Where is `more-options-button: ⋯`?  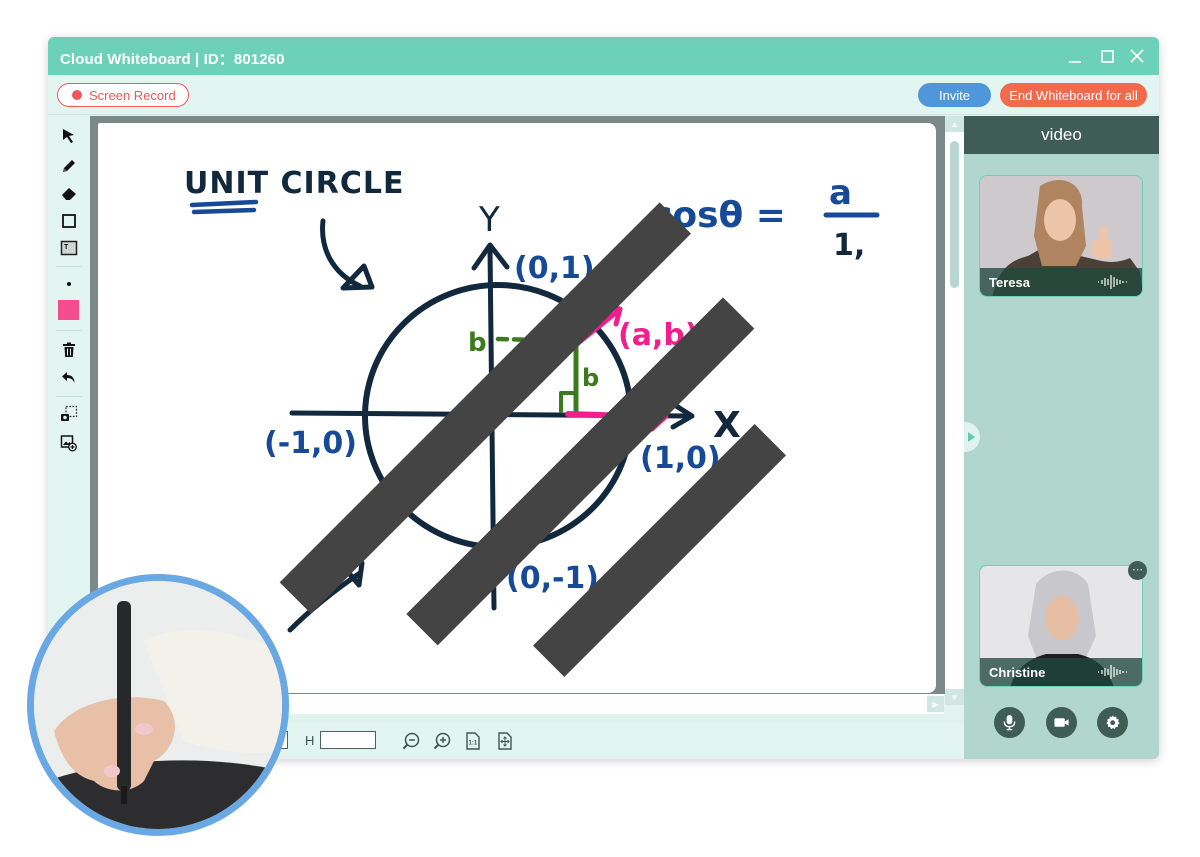
more-options-button: ⋯ is located at coordinates (1137, 570).